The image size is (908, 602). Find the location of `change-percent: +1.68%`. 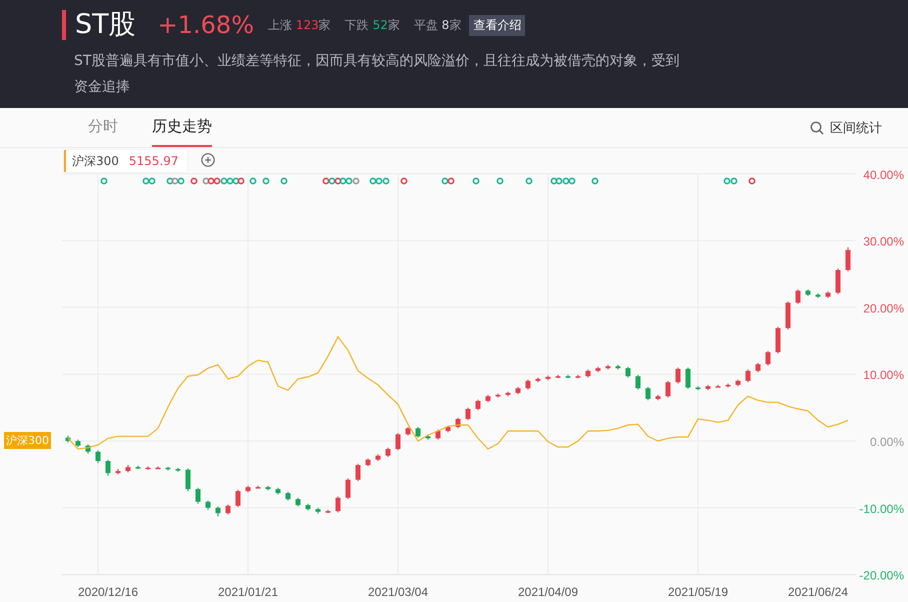

change-percent: +1.68% is located at coordinates (206, 25).